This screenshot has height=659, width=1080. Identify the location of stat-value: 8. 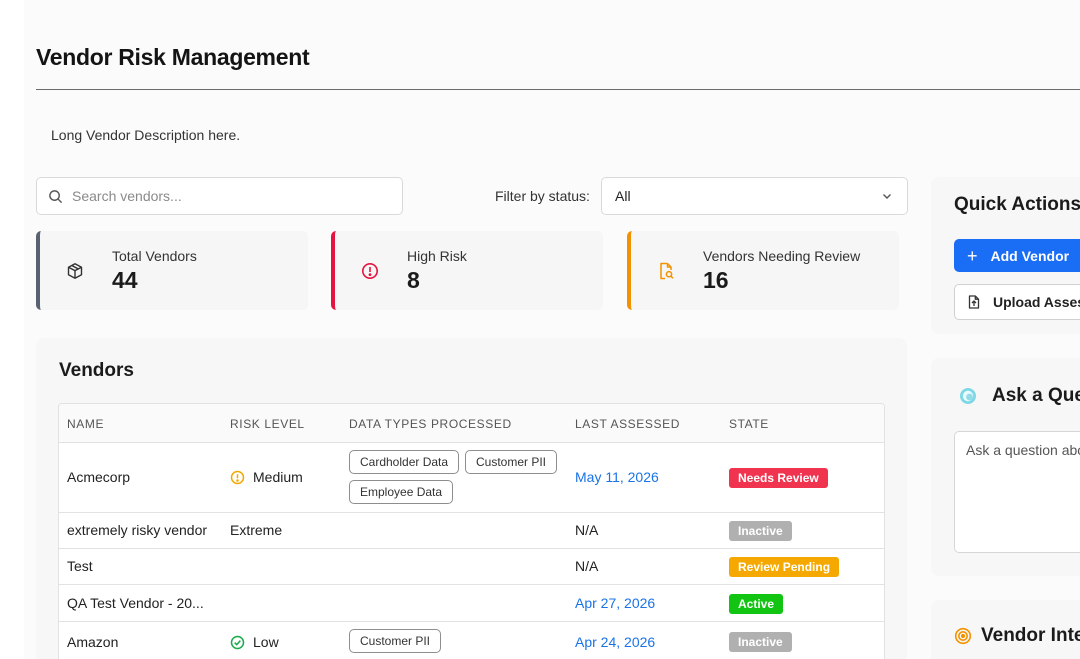
(413, 280).